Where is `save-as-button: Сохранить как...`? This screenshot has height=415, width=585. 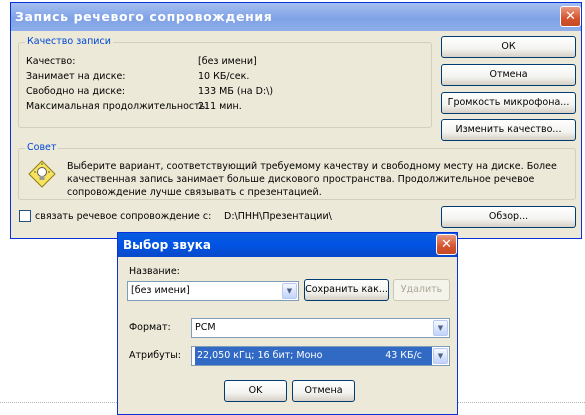 save-as-button: Сохранить как... is located at coordinates (346, 290).